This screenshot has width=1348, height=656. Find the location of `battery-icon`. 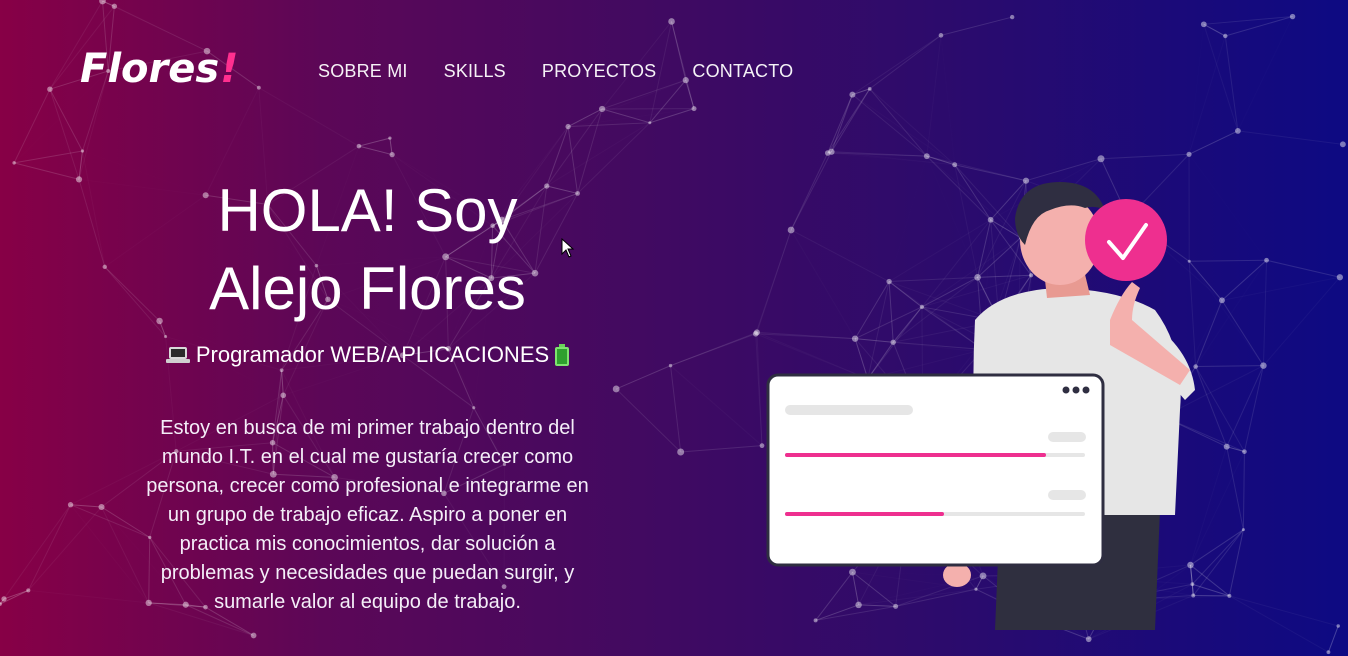

battery-icon is located at coordinates (562, 355).